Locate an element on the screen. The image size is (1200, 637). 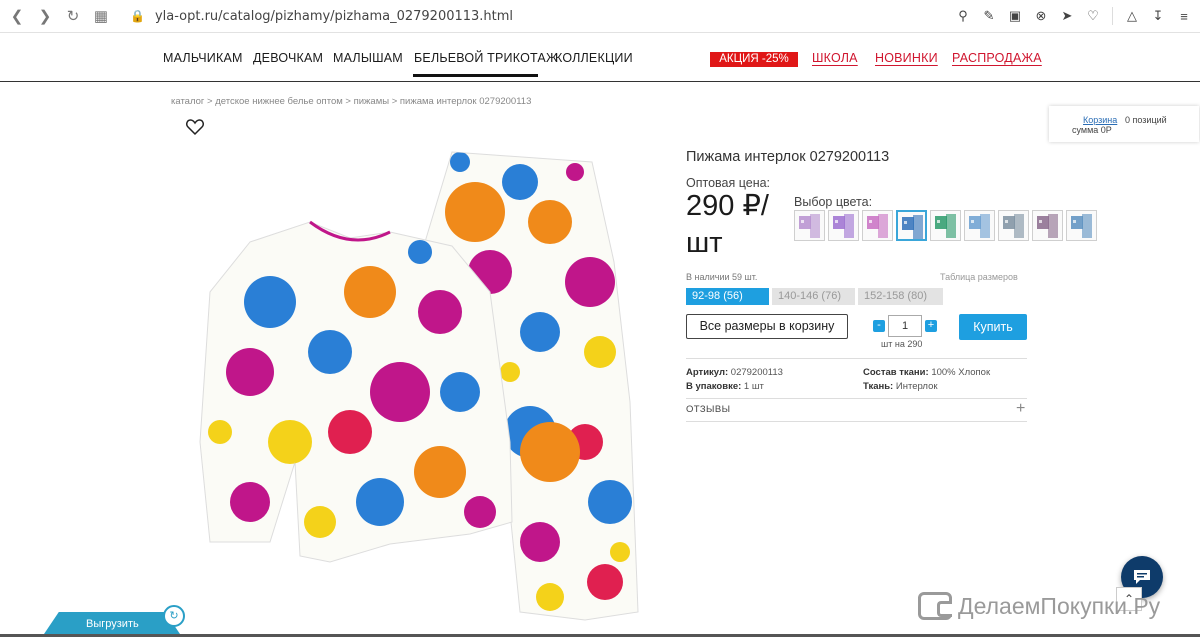
quantity-input: 1 is located at coordinates (905, 326).